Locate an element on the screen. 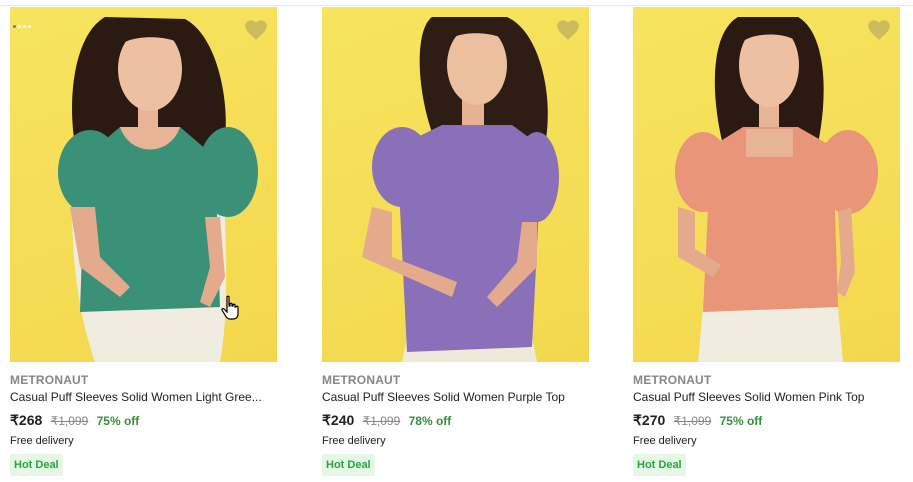 The image size is (913, 482). price-row: ₹240 ₹1,099 78% off is located at coordinates (386, 420).